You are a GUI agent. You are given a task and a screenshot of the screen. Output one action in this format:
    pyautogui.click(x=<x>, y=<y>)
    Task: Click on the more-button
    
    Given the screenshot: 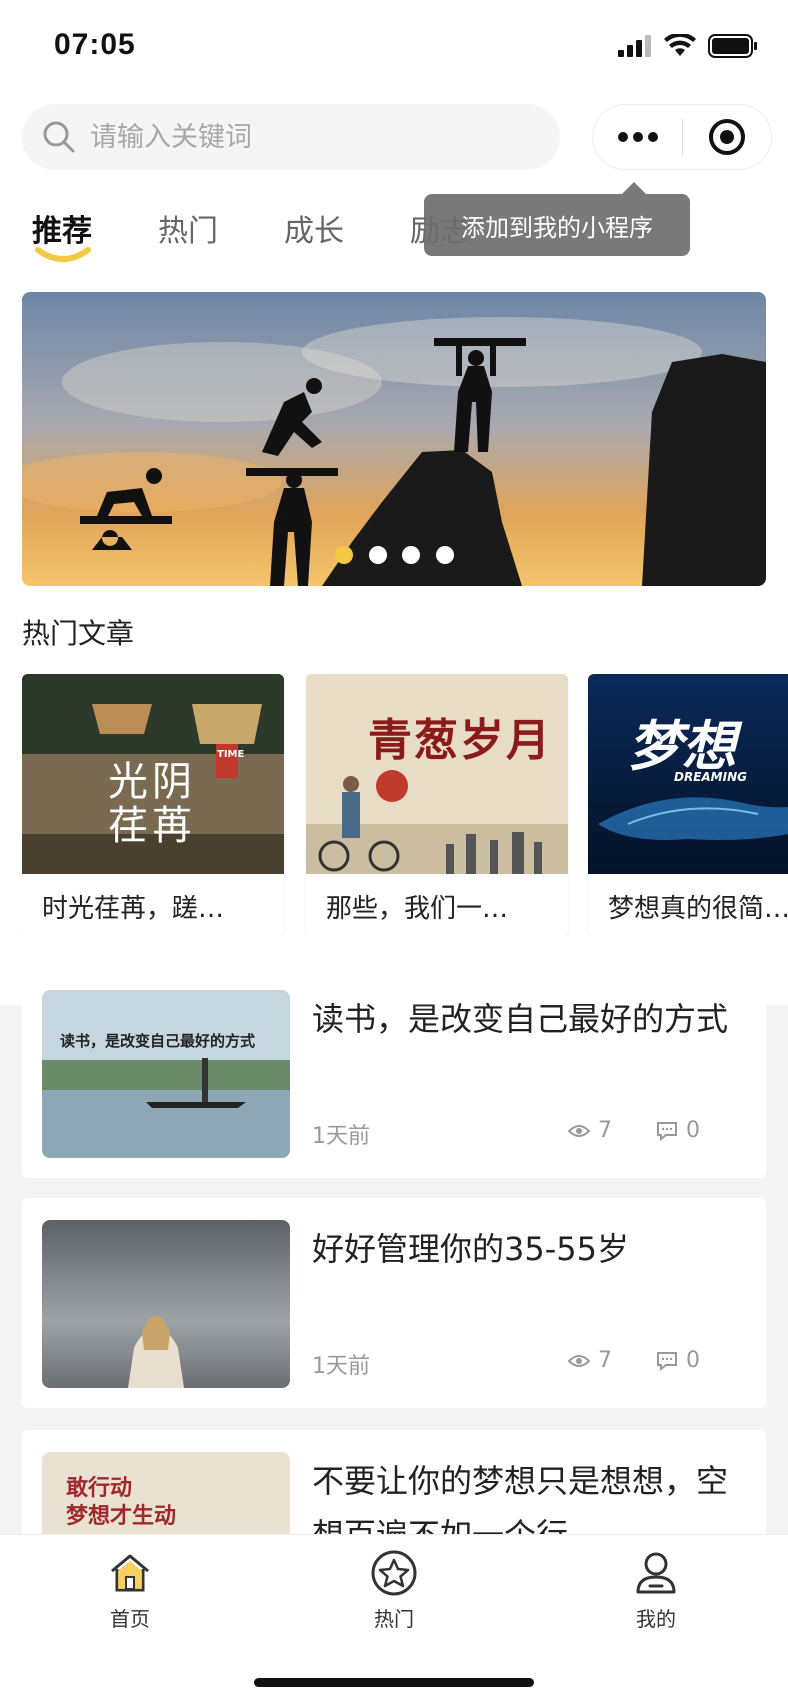 What is the action you would take?
    pyautogui.click(x=637, y=137)
    